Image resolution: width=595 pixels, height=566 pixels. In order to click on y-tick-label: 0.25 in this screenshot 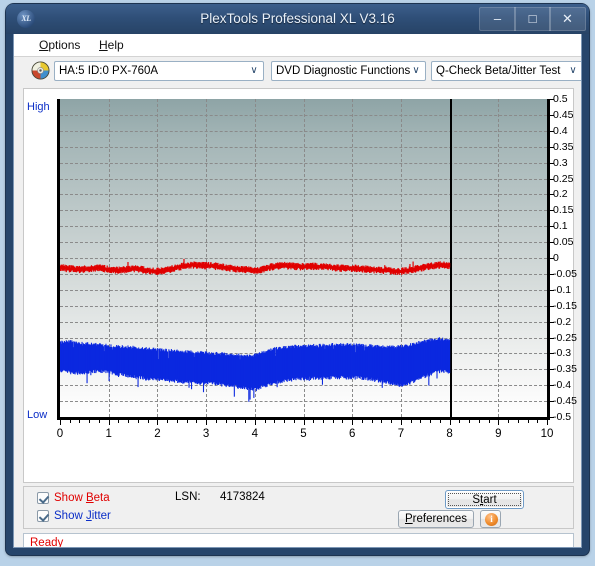, I will do `click(563, 178)`.